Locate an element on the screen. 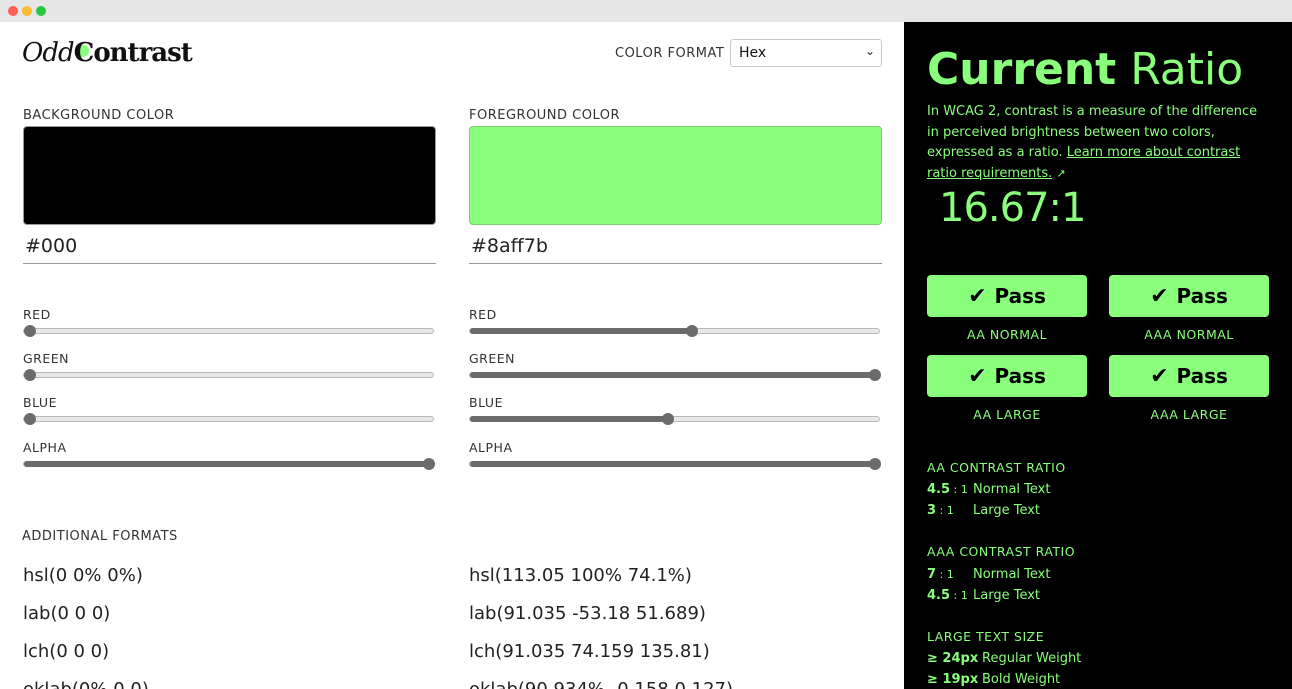  foreground-swatch is located at coordinates (675, 175).